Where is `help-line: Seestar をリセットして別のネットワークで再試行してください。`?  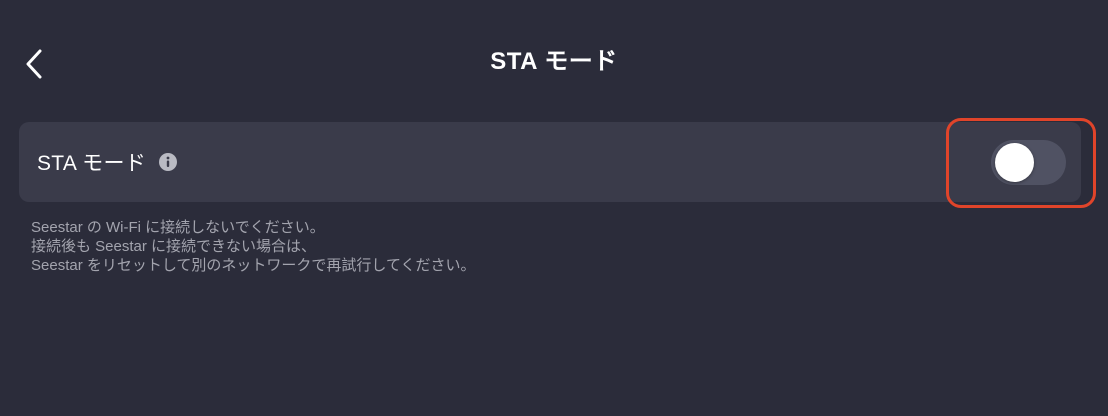
help-line: Seestar をリセットして別のネットワークで再試行してください。 is located at coordinates (253, 265).